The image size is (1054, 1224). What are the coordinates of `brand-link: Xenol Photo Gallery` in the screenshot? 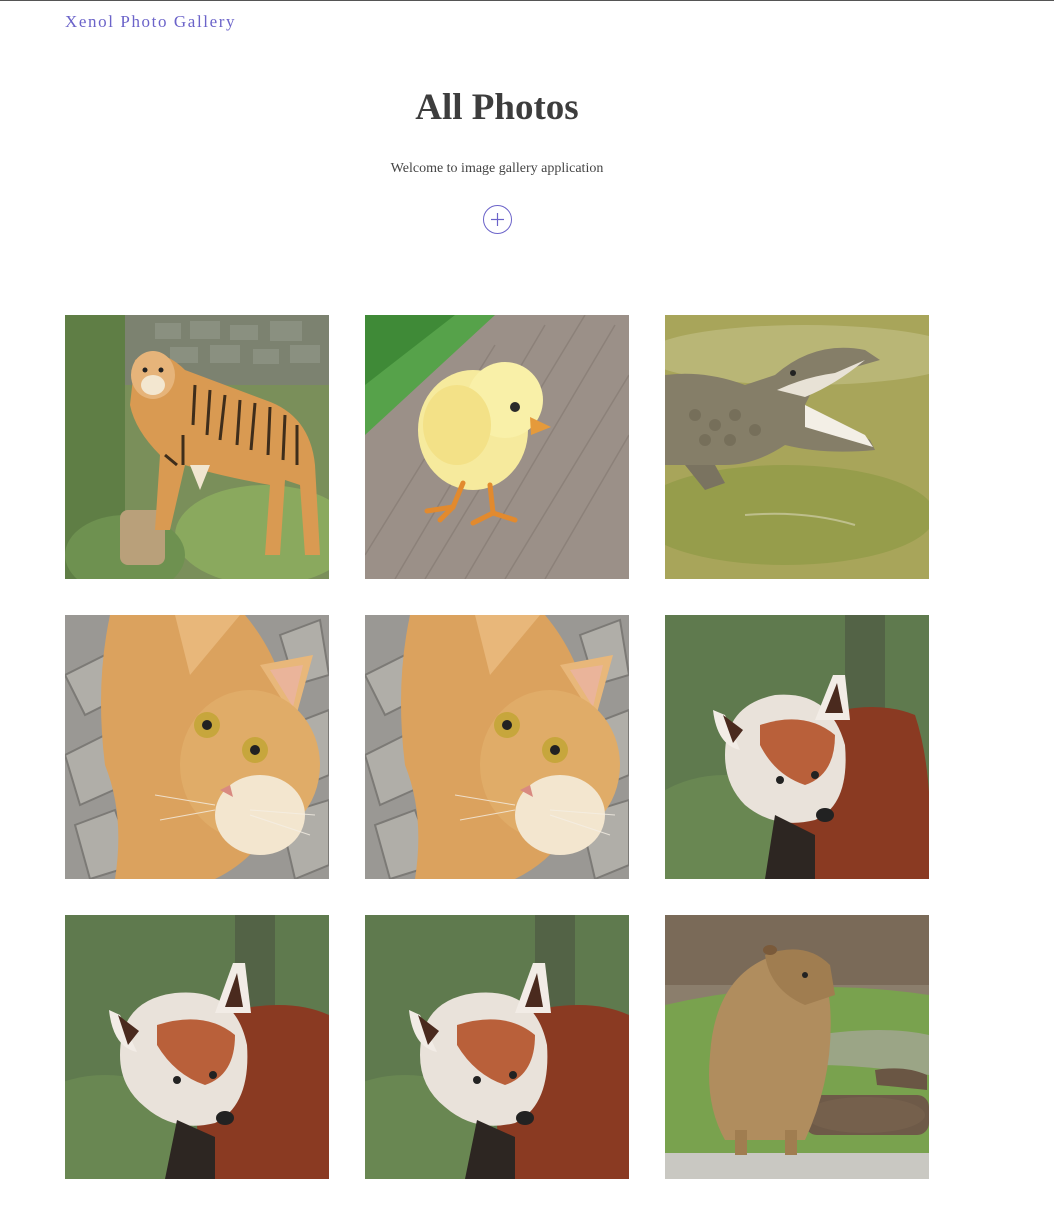 It's located at (150, 22).